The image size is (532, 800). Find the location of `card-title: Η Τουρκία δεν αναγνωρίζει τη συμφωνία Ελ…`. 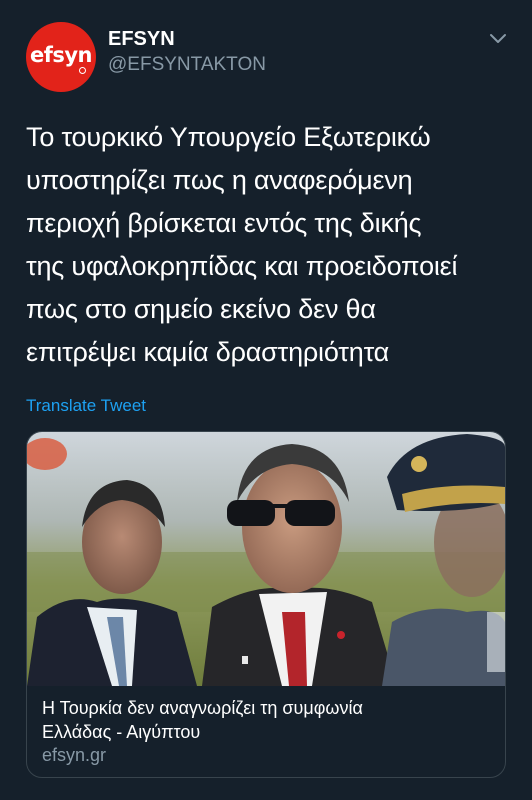

card-title: Η Τουρκία δεν αναγνωρίζει τη συμφωνία Ελ… is located at coordinates (202, 720).